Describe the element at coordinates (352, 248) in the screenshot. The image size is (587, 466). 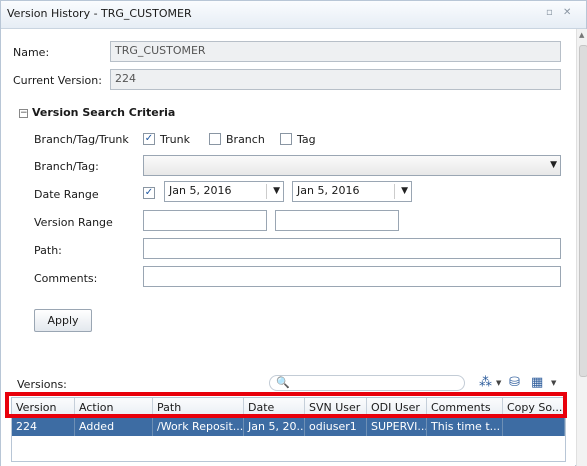
I see `path-input` at that location.